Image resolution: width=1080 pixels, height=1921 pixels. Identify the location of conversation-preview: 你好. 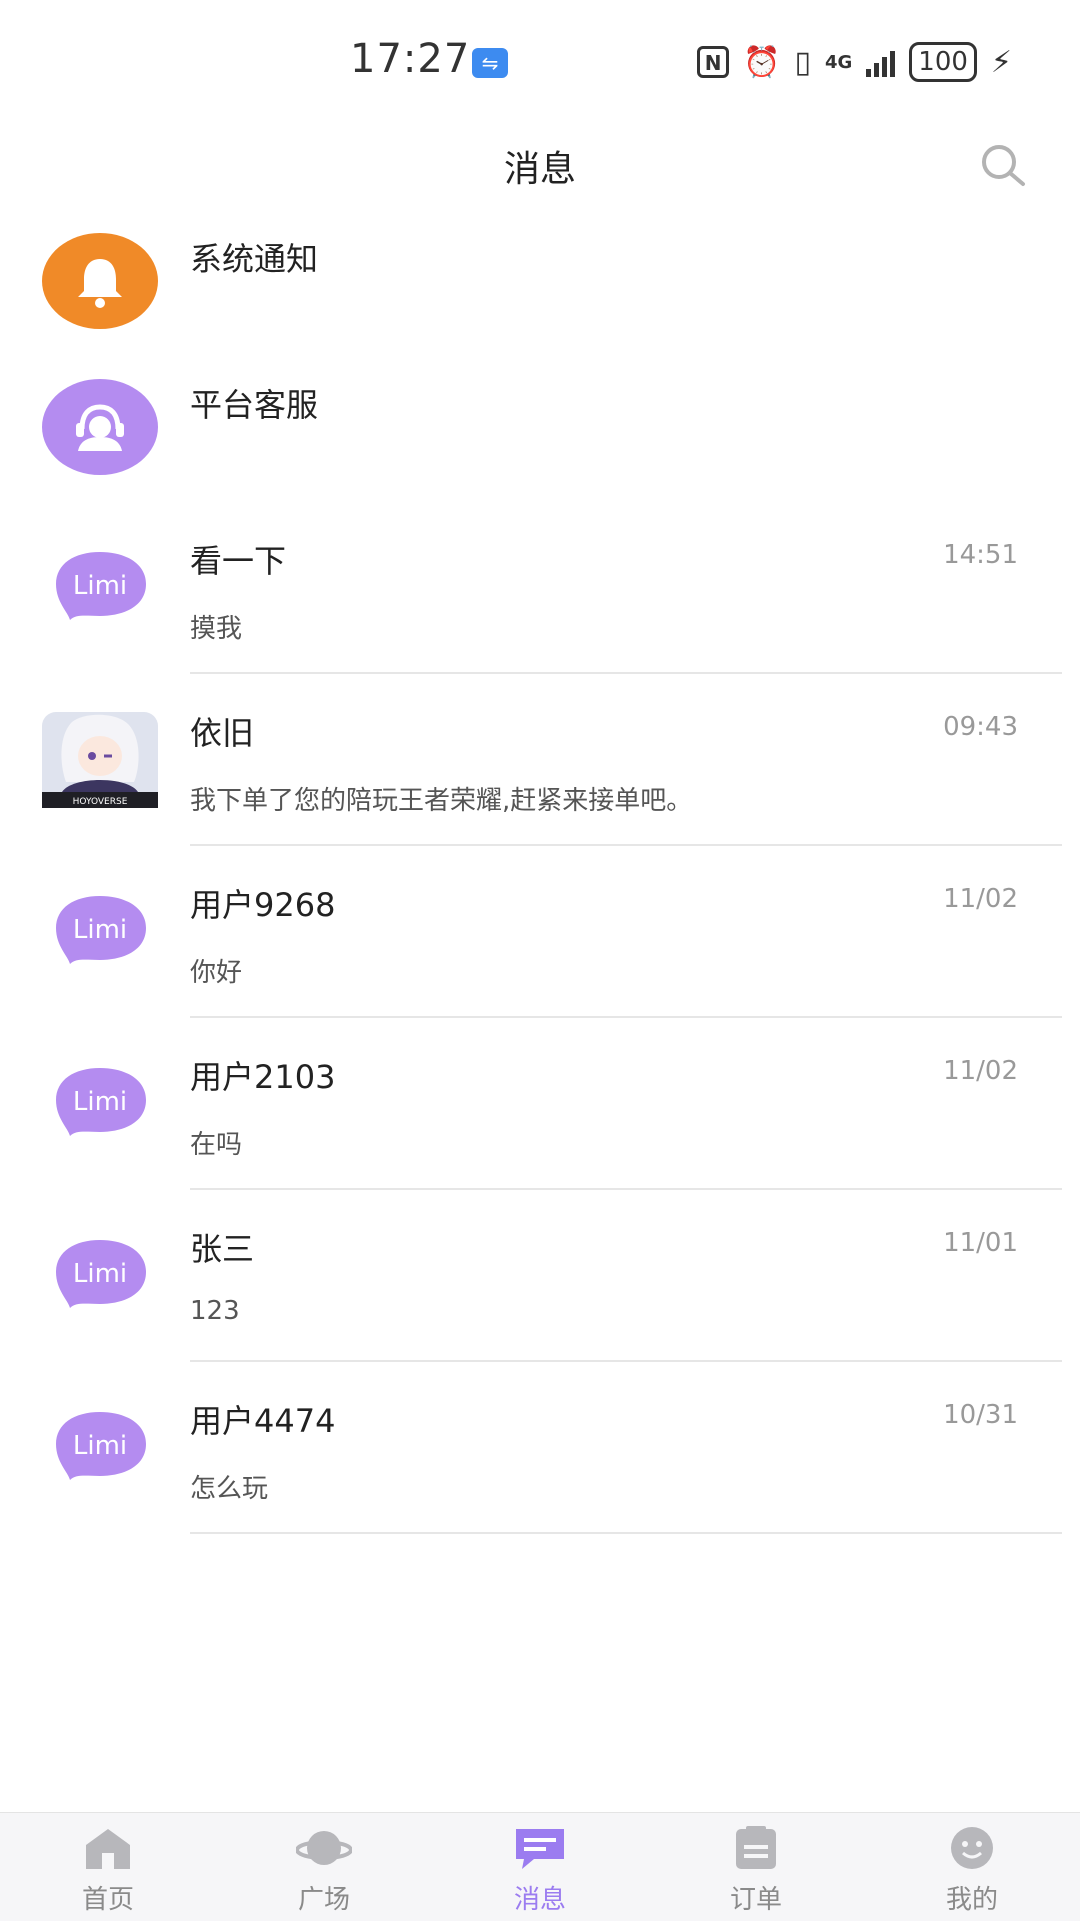
(216, 973).